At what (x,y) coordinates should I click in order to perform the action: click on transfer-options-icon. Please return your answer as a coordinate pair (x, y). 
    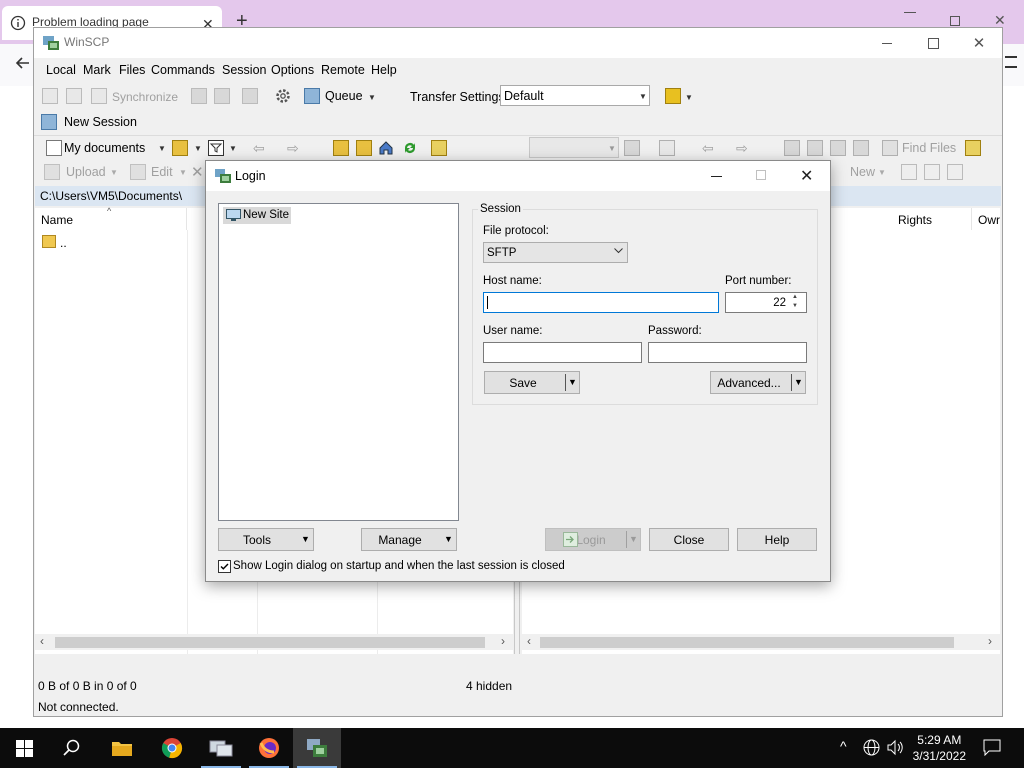
    Looking at the image, I should click on (673, 96).